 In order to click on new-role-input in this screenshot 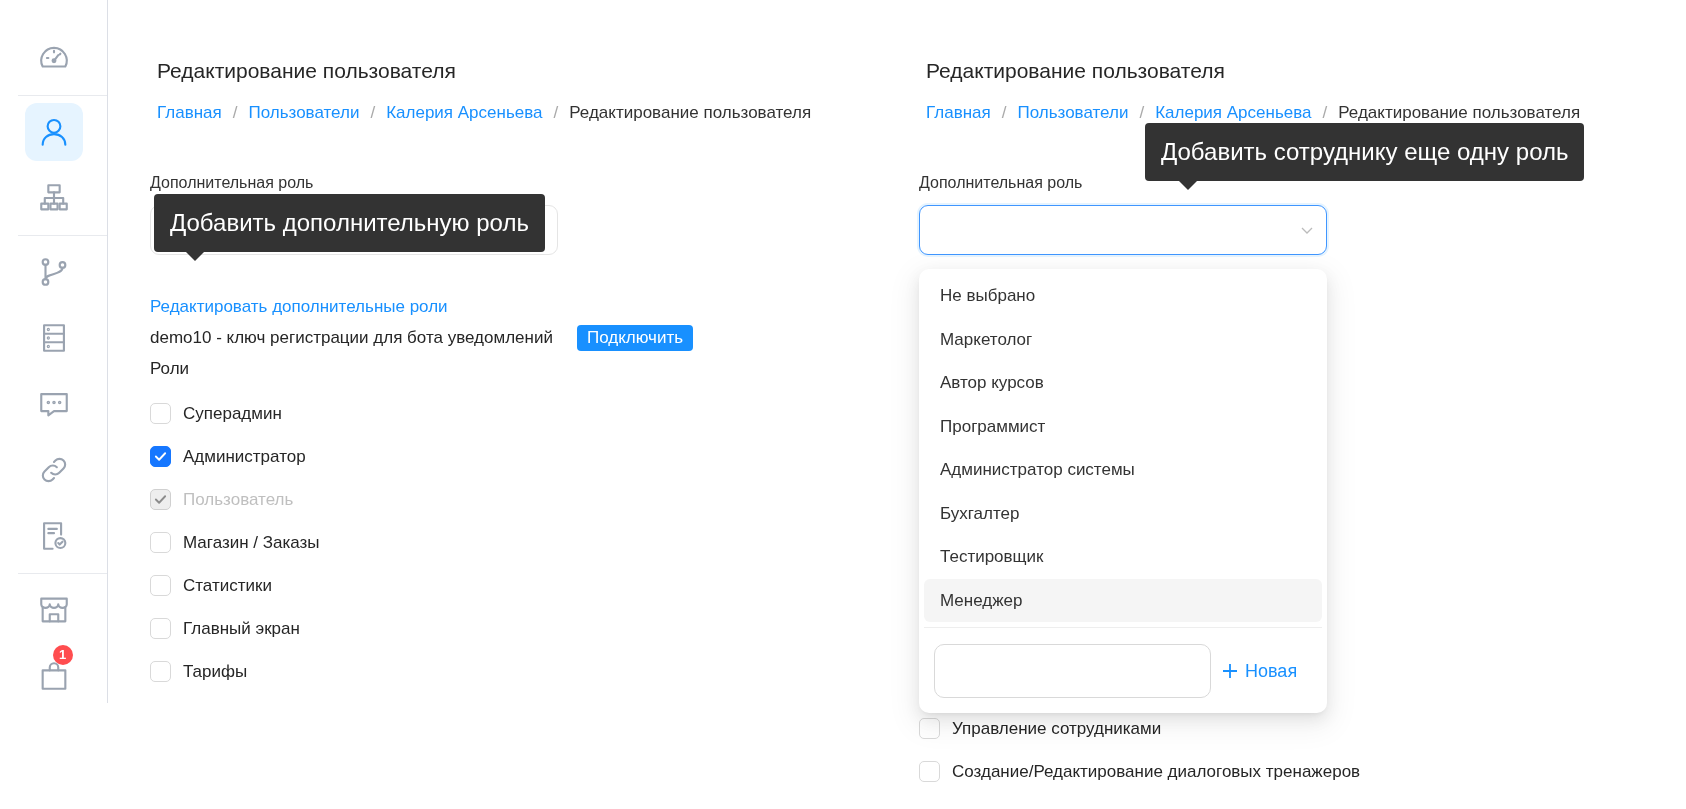, I will do `click(1072, 671)`.